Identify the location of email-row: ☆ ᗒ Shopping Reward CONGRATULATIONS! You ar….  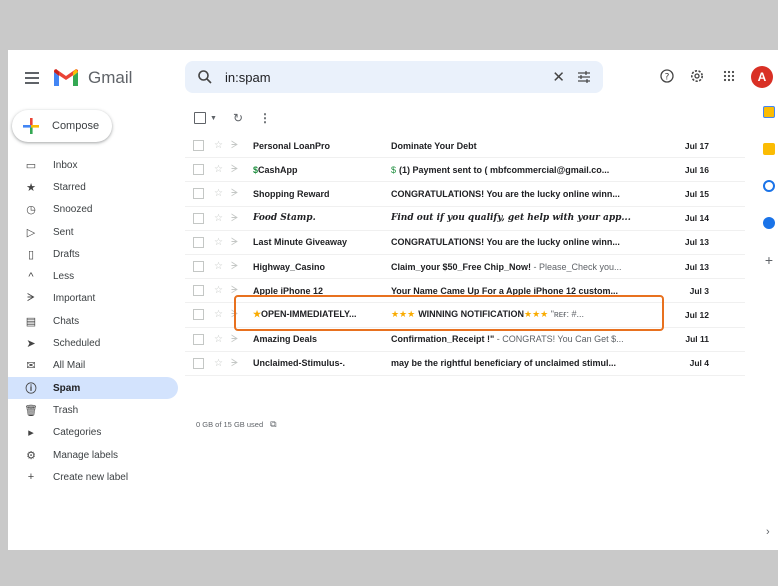
(465, 194).